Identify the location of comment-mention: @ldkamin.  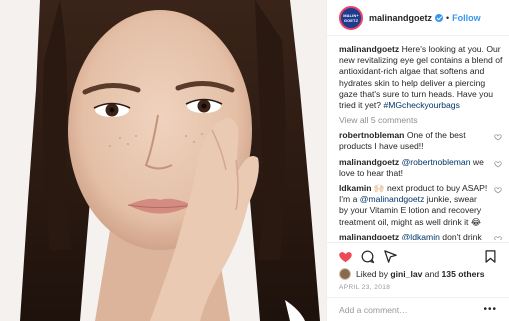
(421, 236).